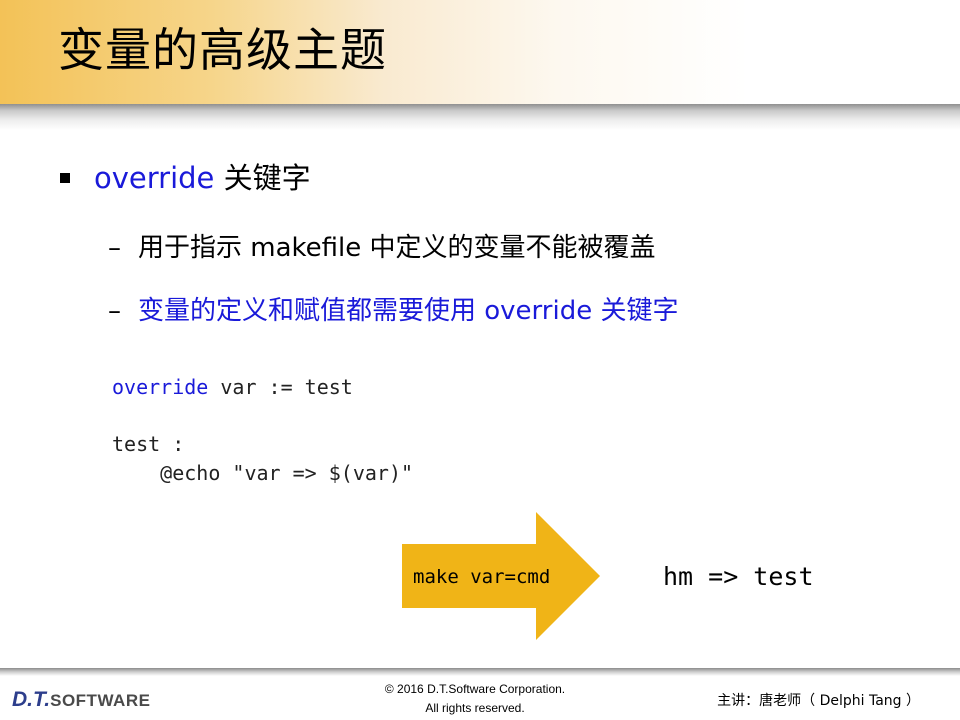 This screenshot has width=960, height=720. What do you see at coordinates (480, 672) in the screenshot?
I see `footer-divider` at bounding box center [480, 672].